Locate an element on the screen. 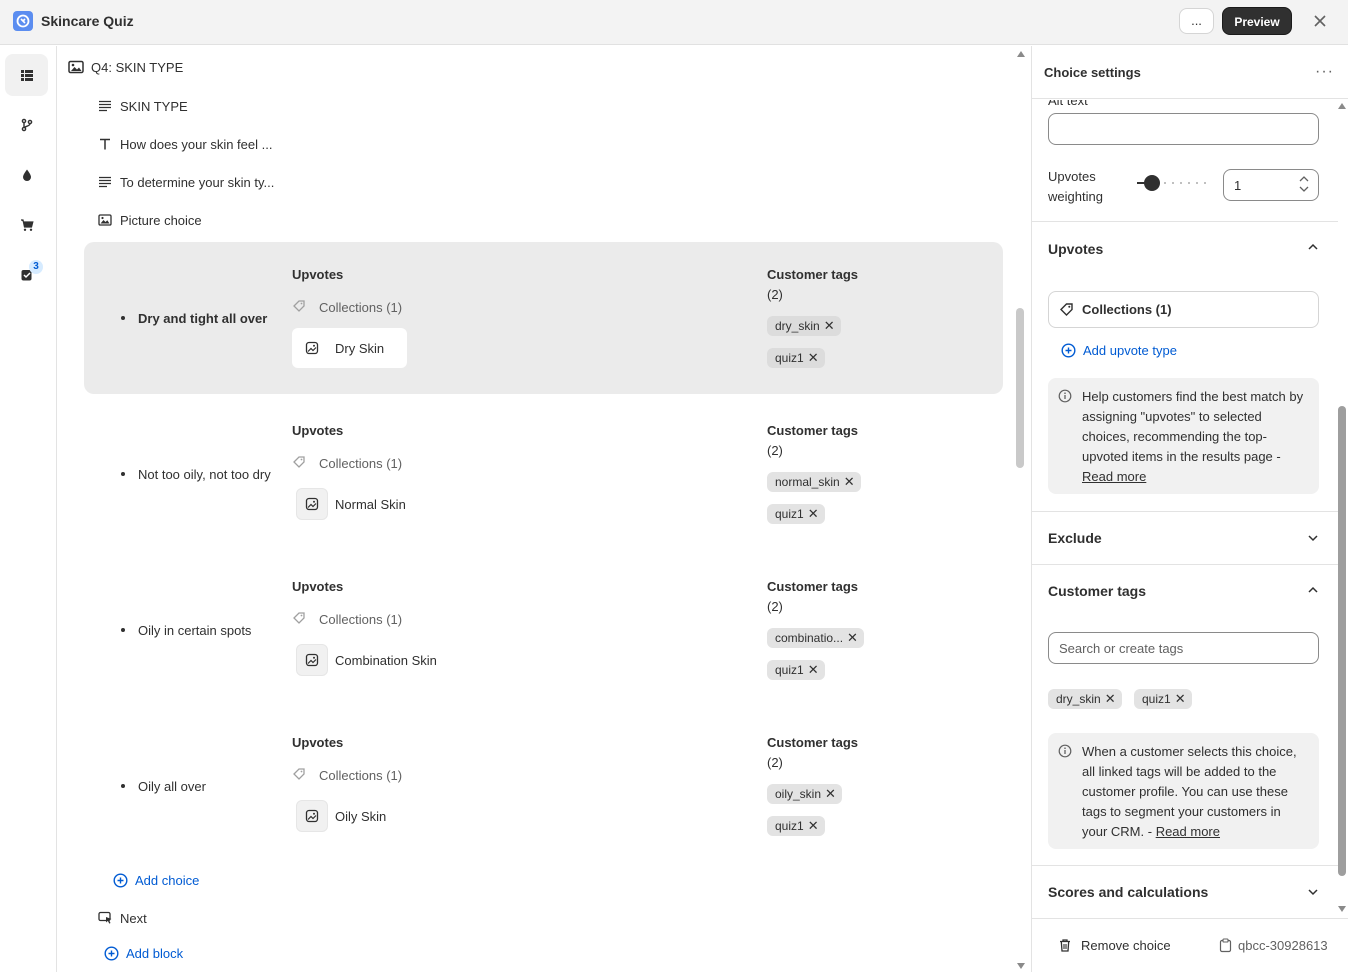 This screenshot has height=972, width=1348. collection-item-label: Oily Skin is located at coordinates (361, 816).